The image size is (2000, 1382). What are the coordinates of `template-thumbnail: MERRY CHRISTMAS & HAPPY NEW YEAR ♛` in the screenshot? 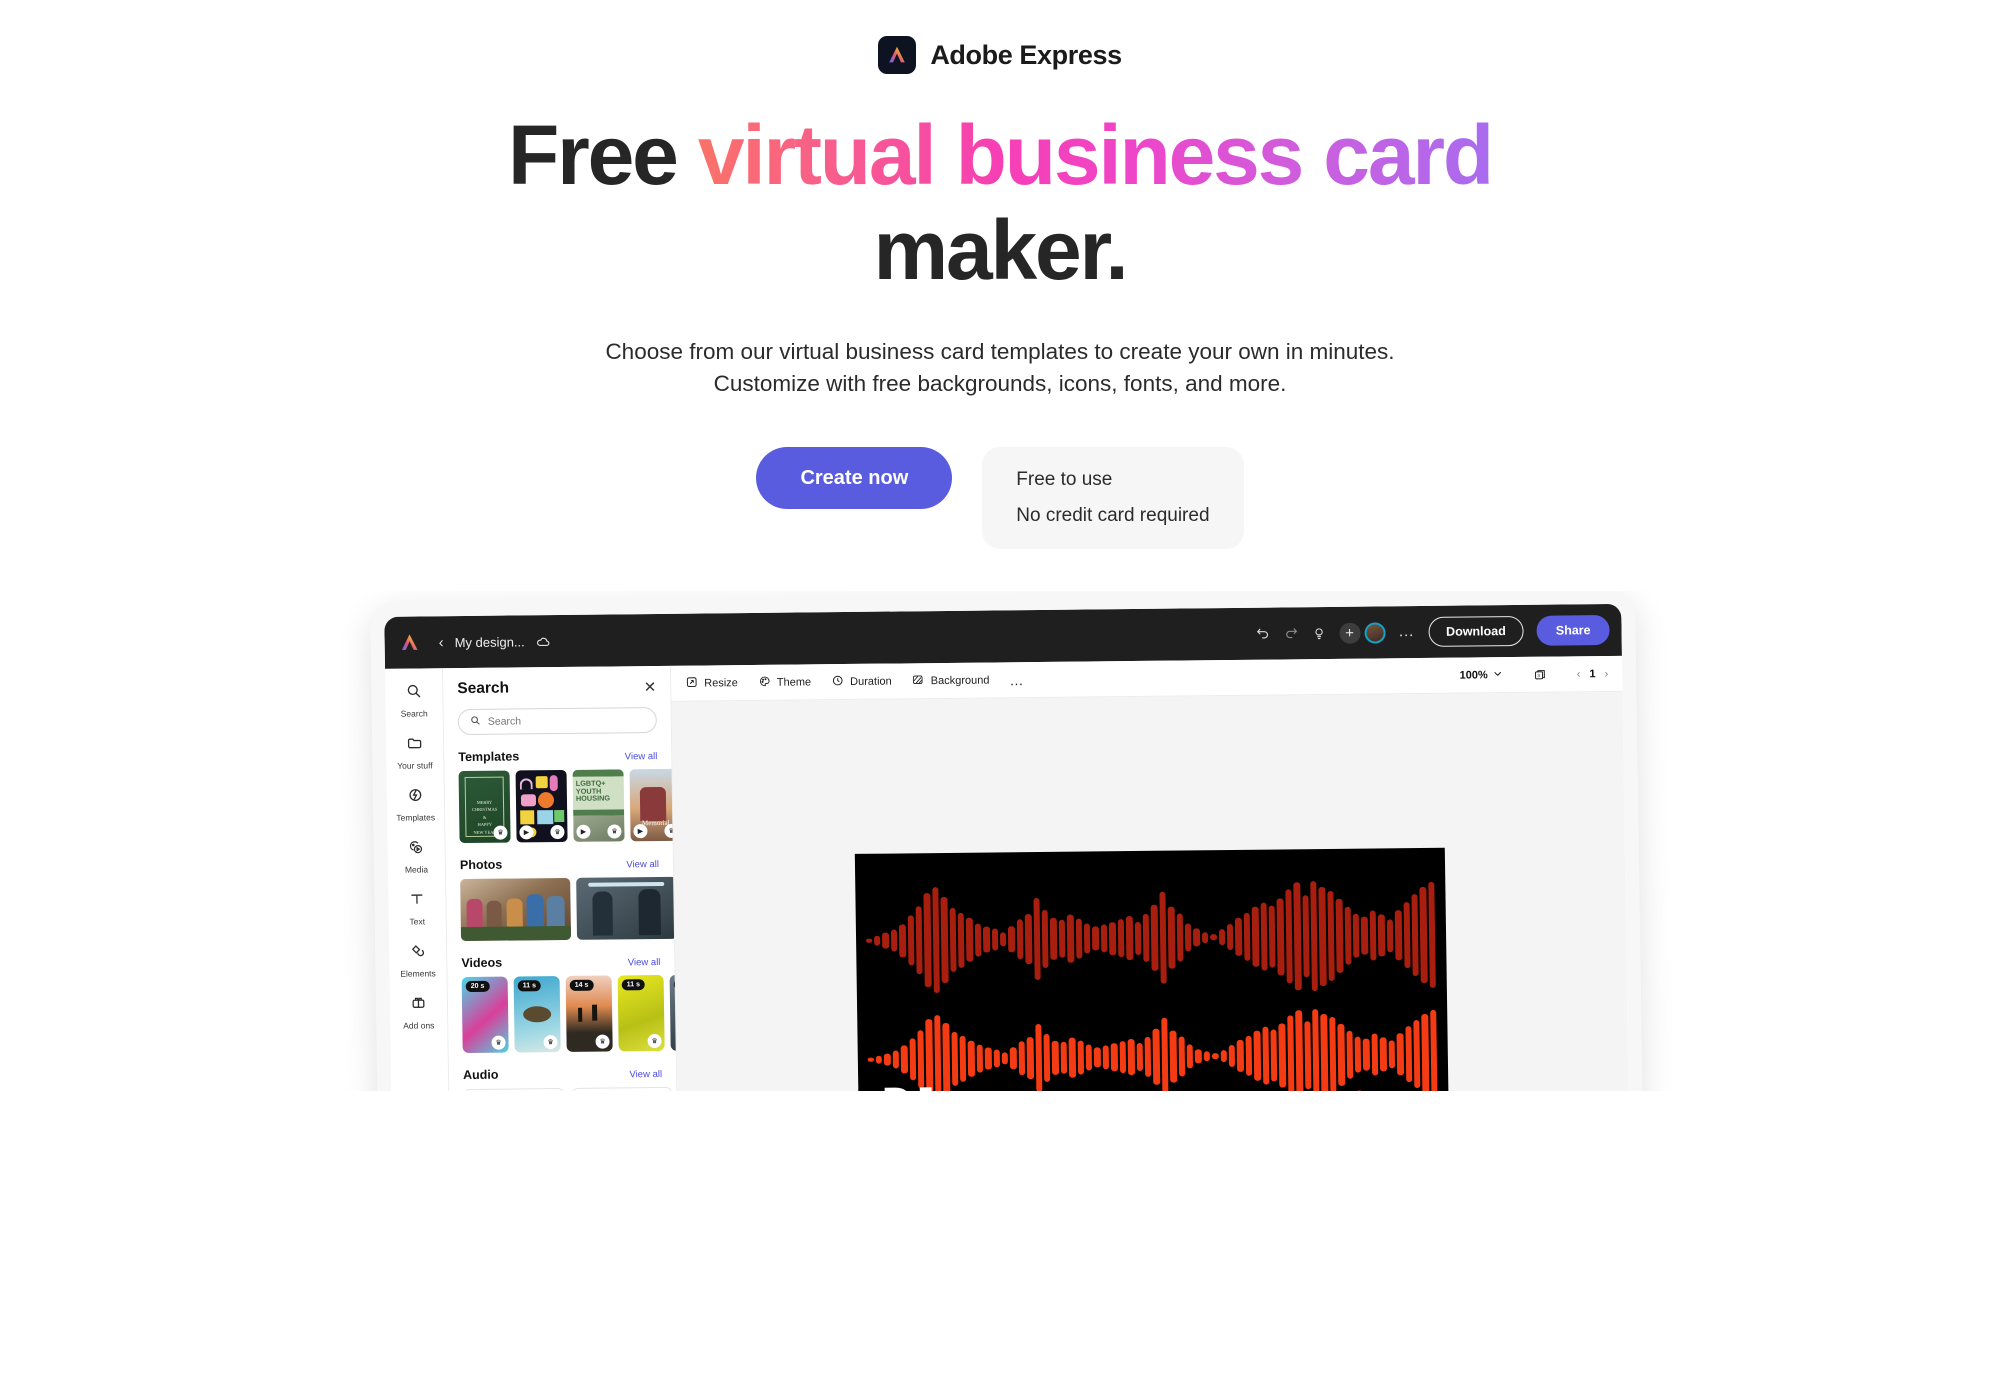 It's located at (484, 807).